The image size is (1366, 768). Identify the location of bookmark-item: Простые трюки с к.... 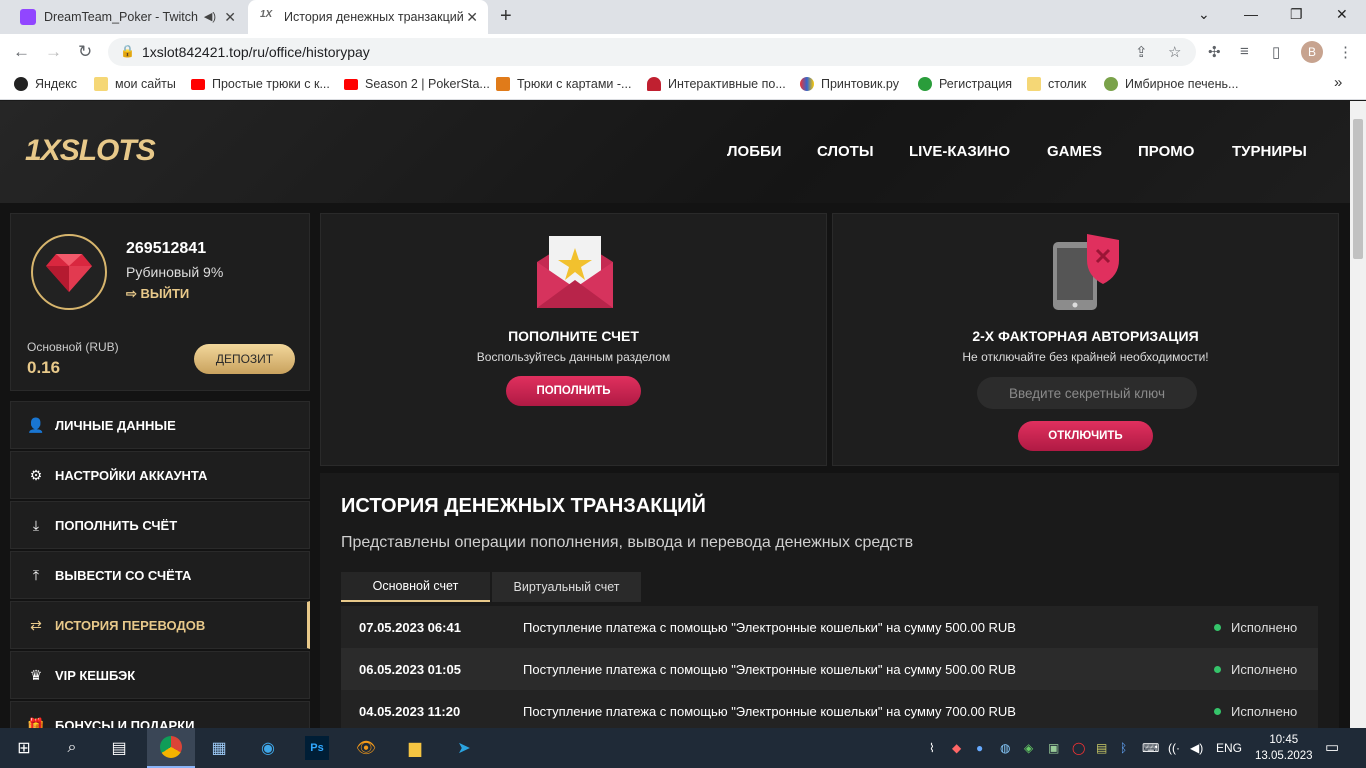
(260, 84).